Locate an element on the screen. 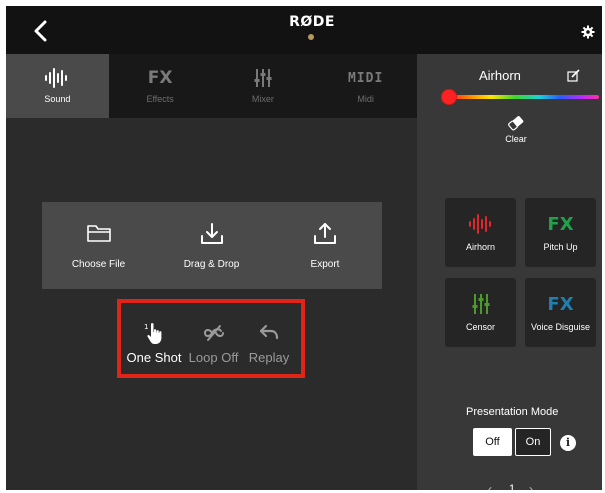  presentation-on-button: On is located at coordinates (533, 442).